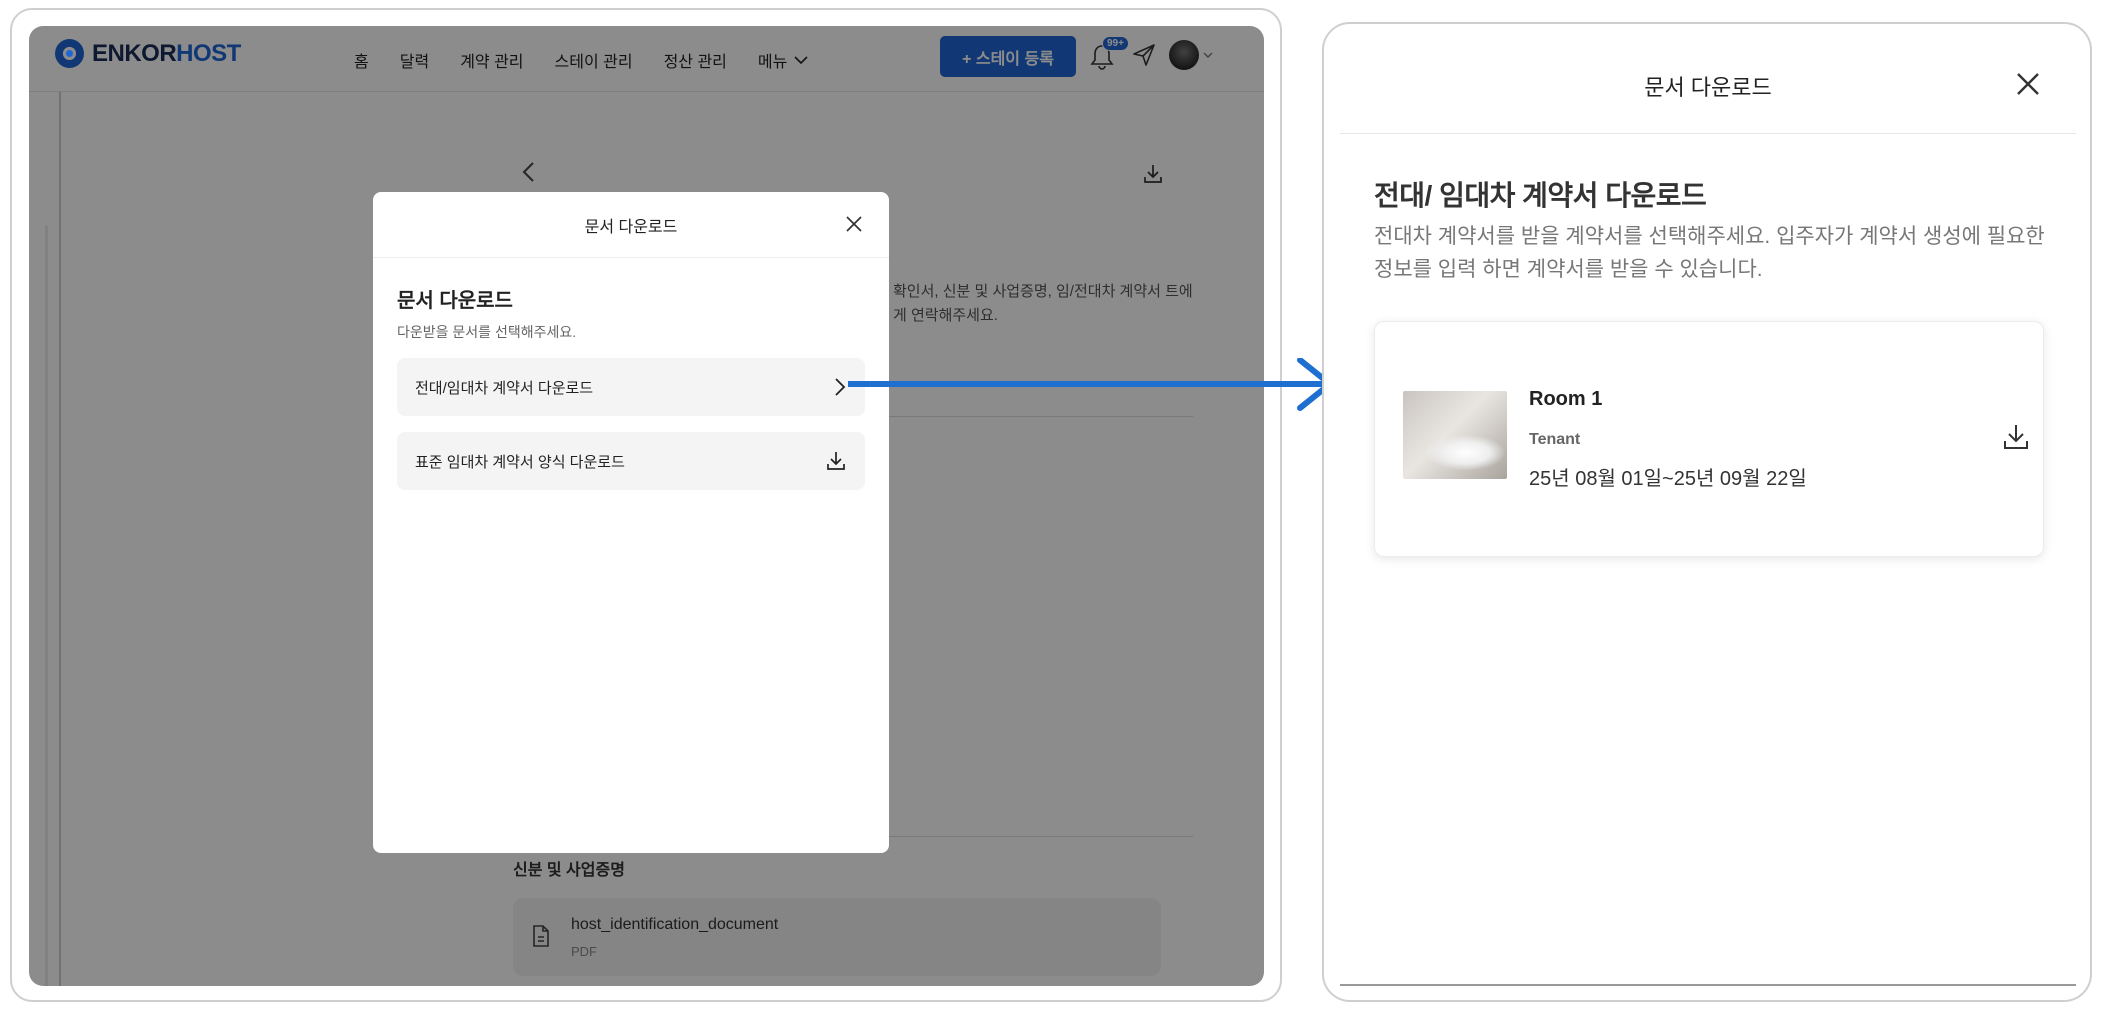 The width and height of the screenshot is (2104, 1017). What do you see at coordinates (1709, 439) in the screenshot?
I see `room-contract-card: Room 1 Tenant 25년 08월 01일~25년 09월 22일` at bounding box center [1709, 439].